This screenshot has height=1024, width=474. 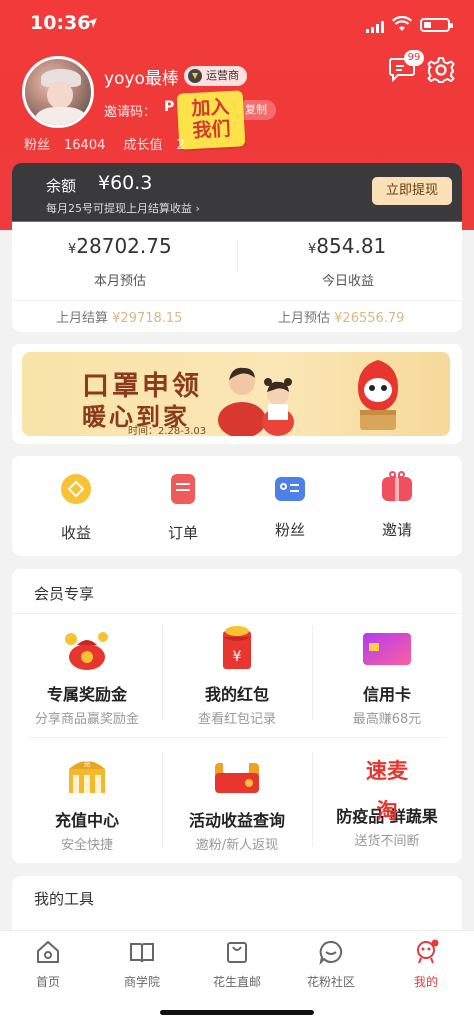 I want to click on today-value-number: 854.81, so click(x=351, y=246).